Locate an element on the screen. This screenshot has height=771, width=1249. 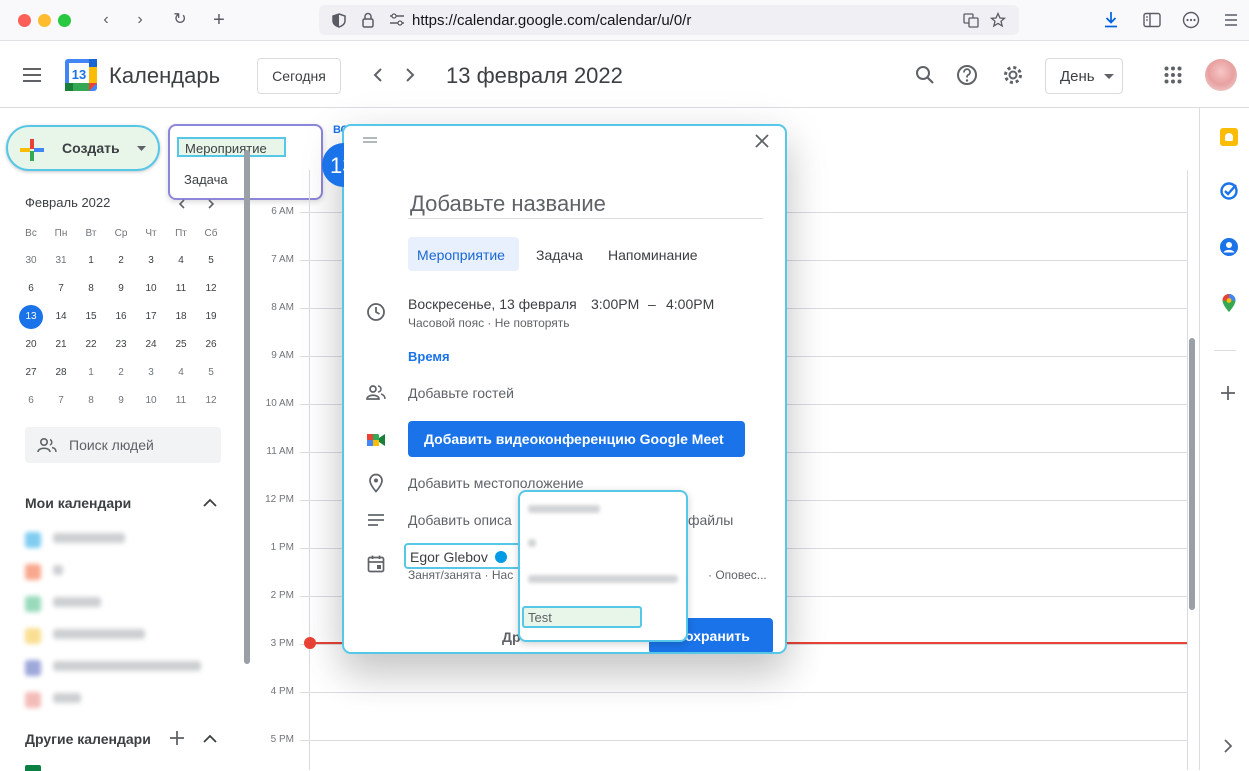
mini-calendar-day: 23 is located at coordinates (121, 345).